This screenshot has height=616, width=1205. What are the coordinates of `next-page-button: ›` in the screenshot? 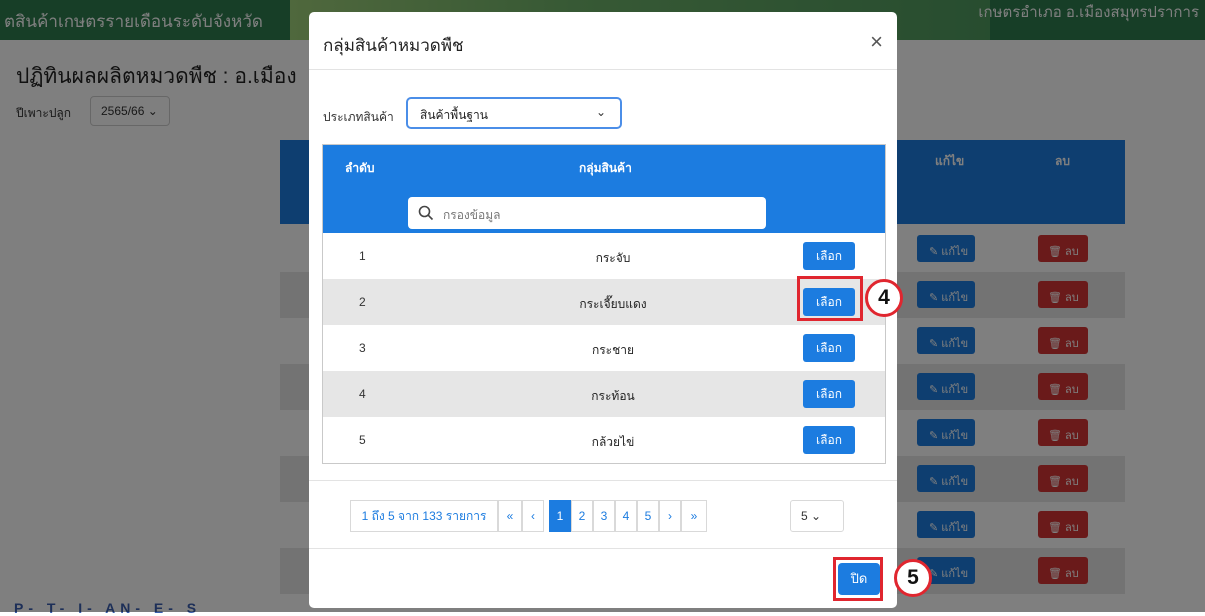 It's located at (670, 516).